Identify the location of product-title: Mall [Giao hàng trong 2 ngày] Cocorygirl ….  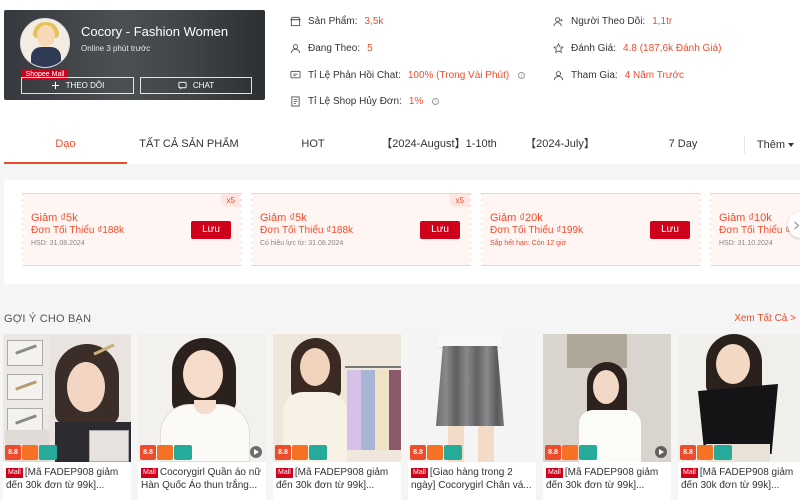
(472, 480).